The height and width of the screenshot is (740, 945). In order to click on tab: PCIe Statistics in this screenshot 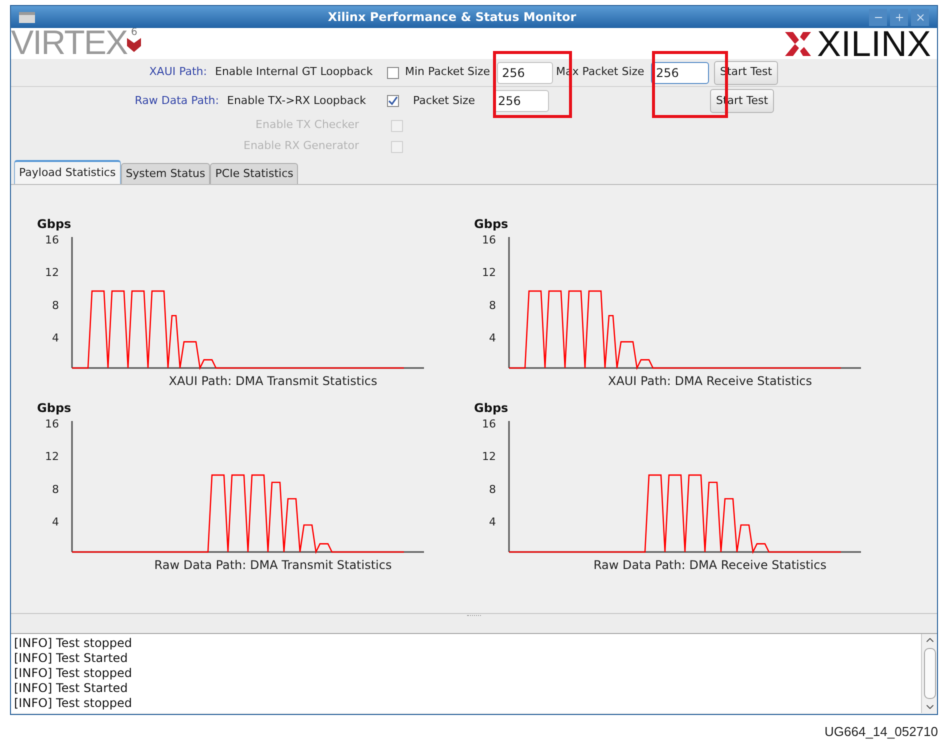, I will do `click(254, 173)`.